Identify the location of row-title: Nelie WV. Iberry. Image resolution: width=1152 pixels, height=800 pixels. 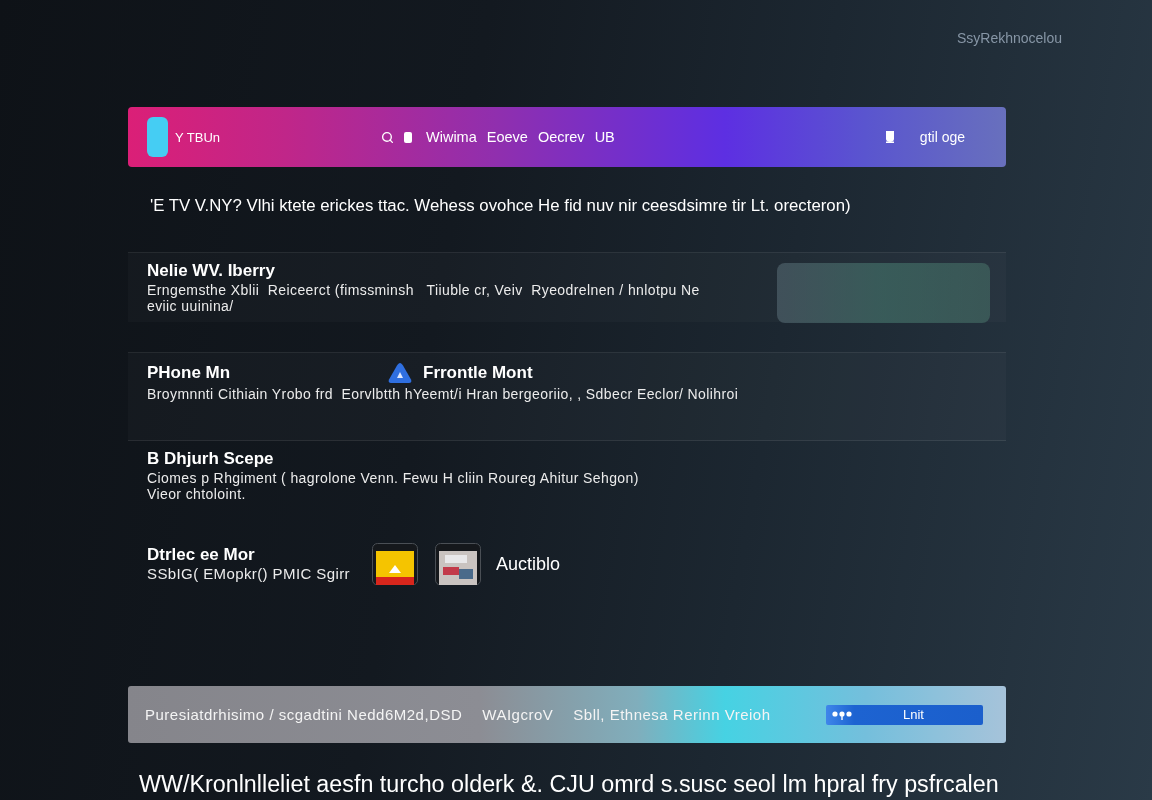
(211, 271).